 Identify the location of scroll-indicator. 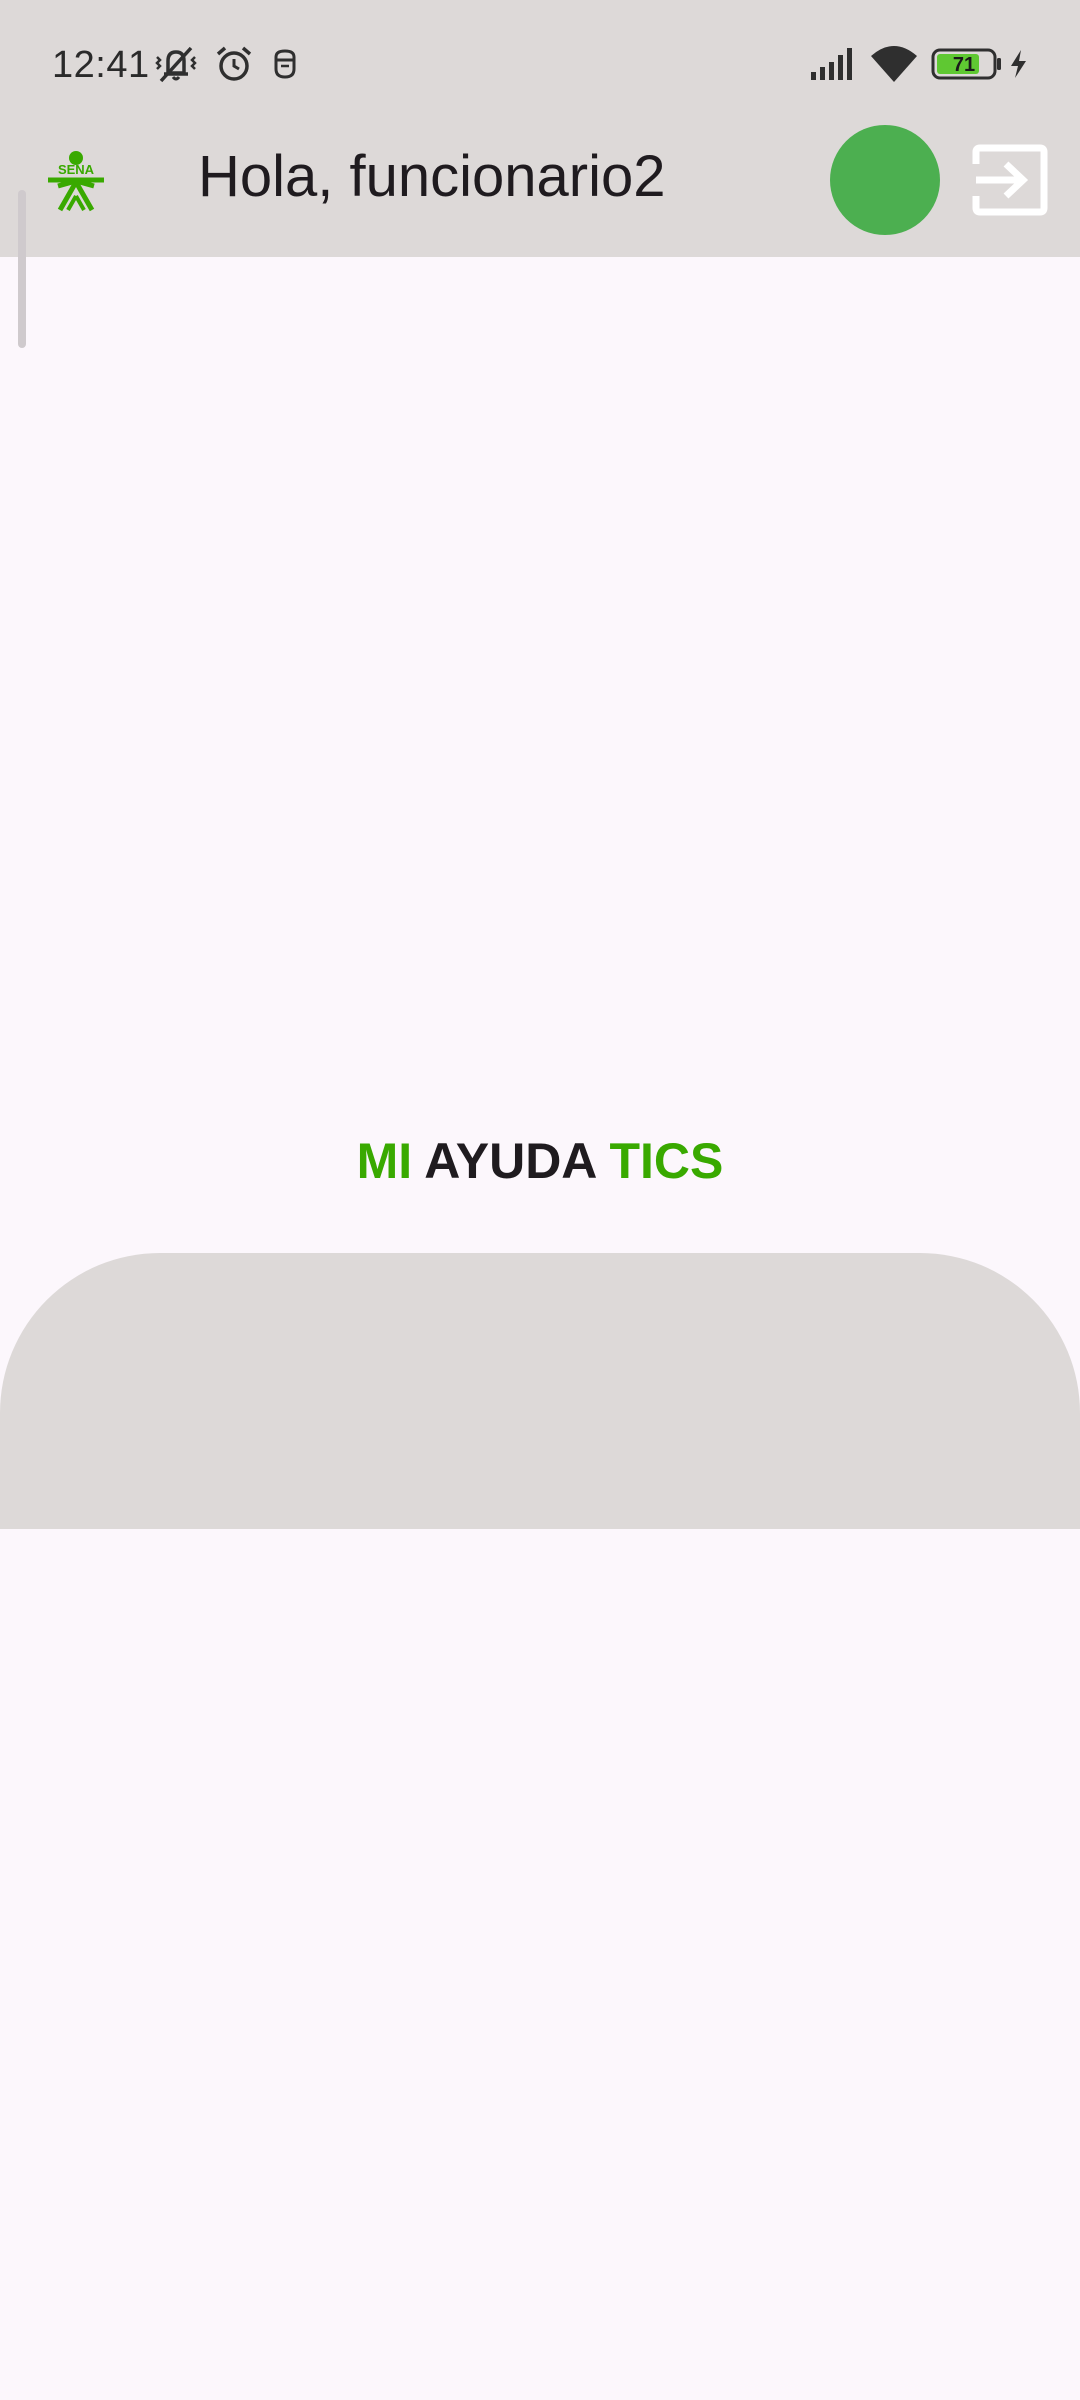
(22, 269).